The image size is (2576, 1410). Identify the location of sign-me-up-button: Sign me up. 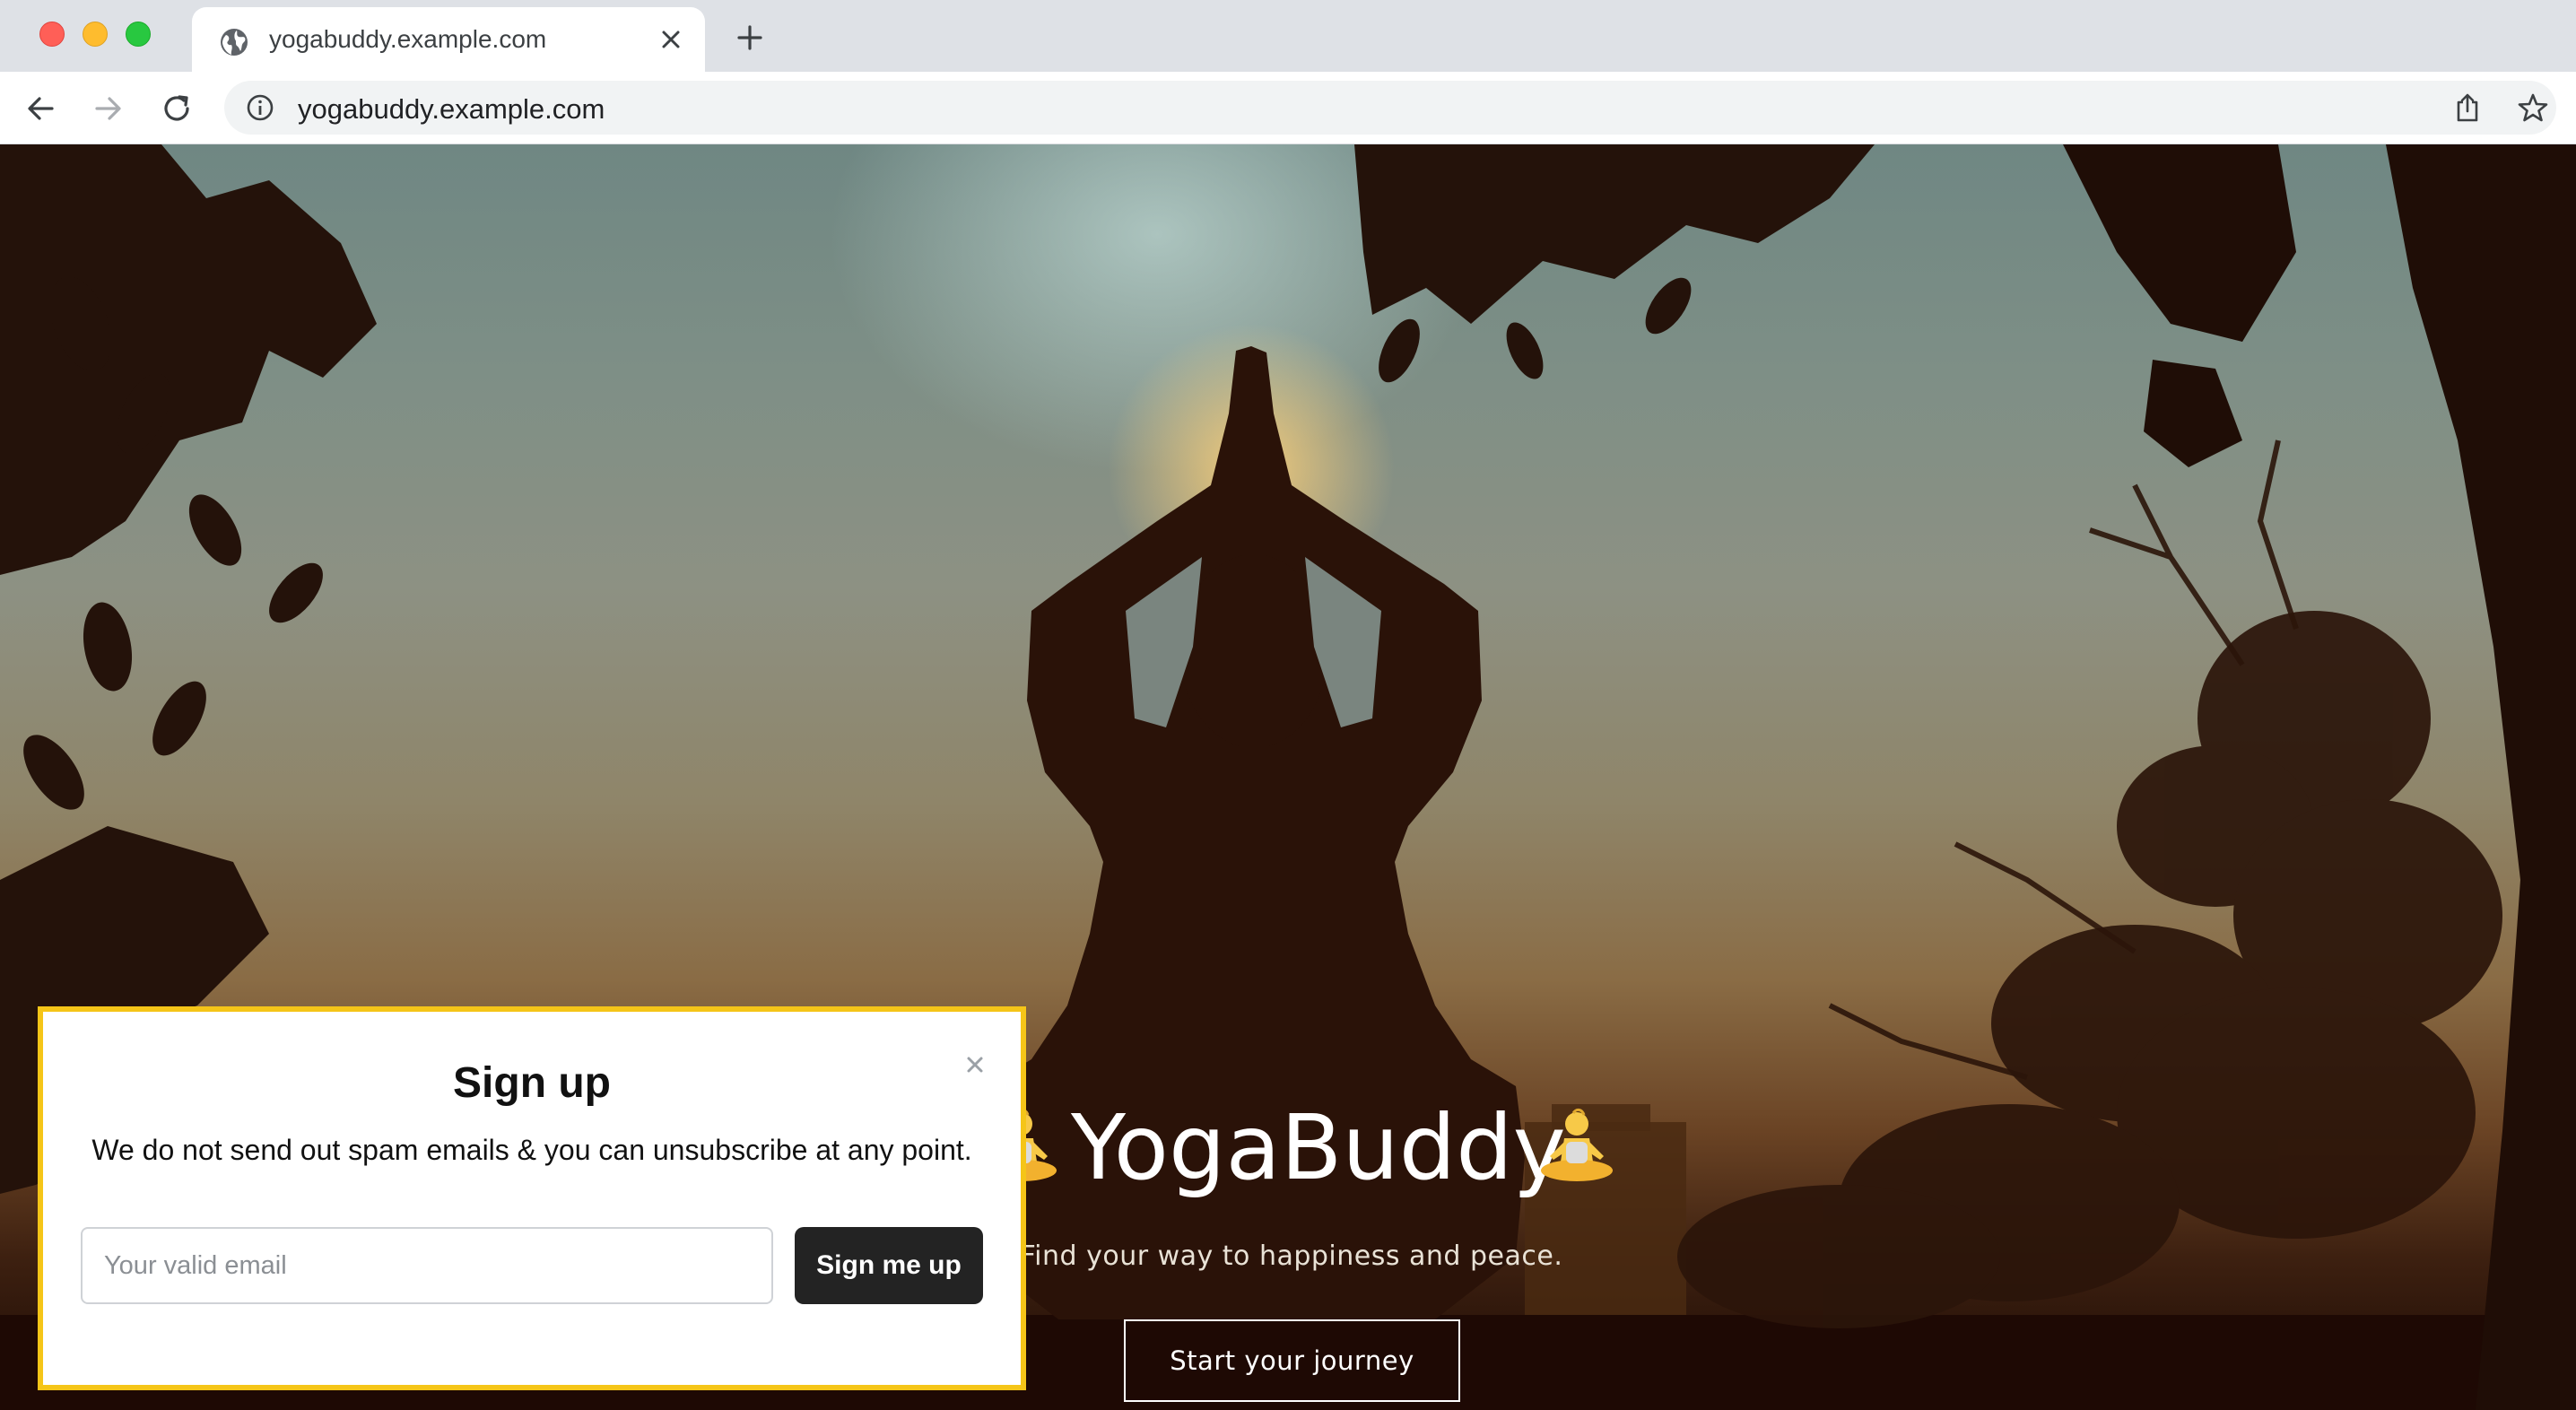
(889, 1266).